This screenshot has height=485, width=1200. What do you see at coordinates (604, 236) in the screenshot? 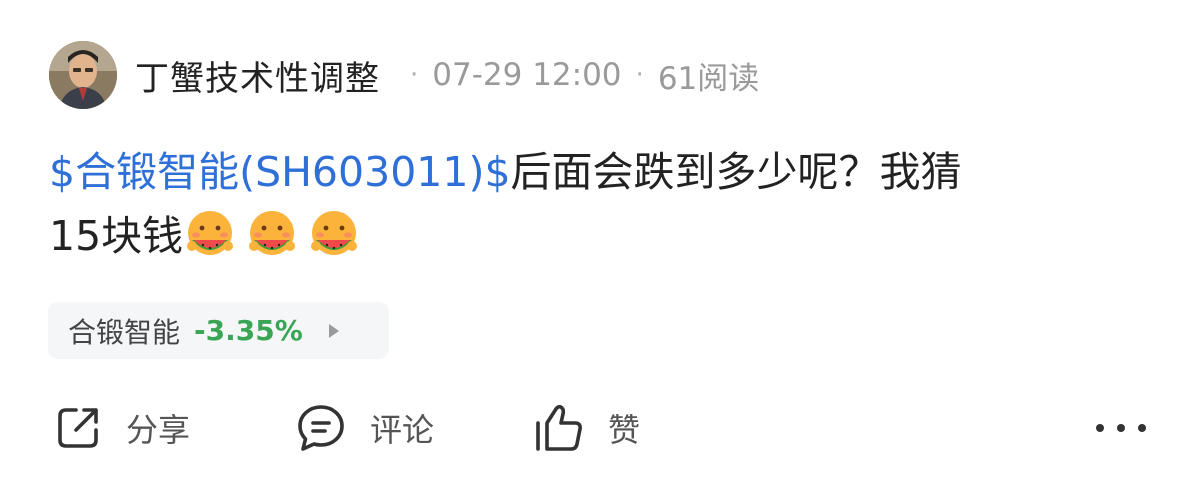
I see `post-text-line-2: 15块钱` at bounding box center [604, 236].